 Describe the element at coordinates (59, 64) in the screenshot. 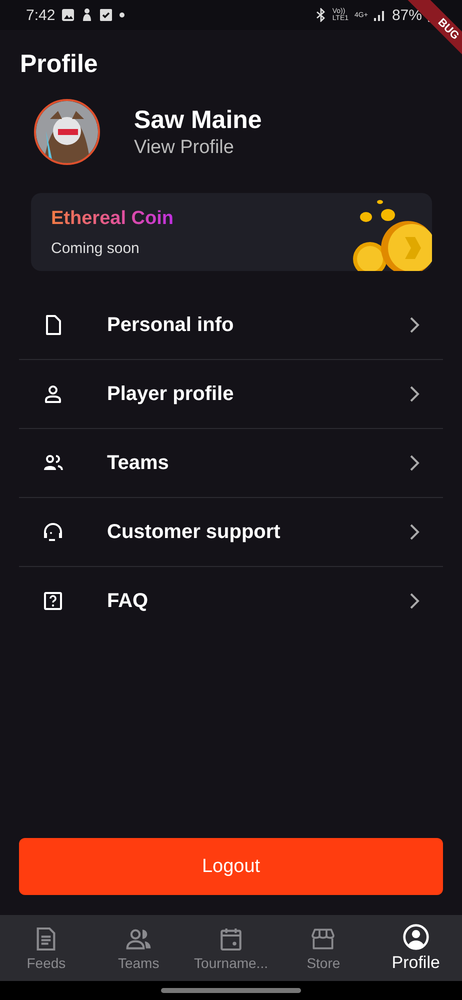

I see `page-title: Profile` at that location.